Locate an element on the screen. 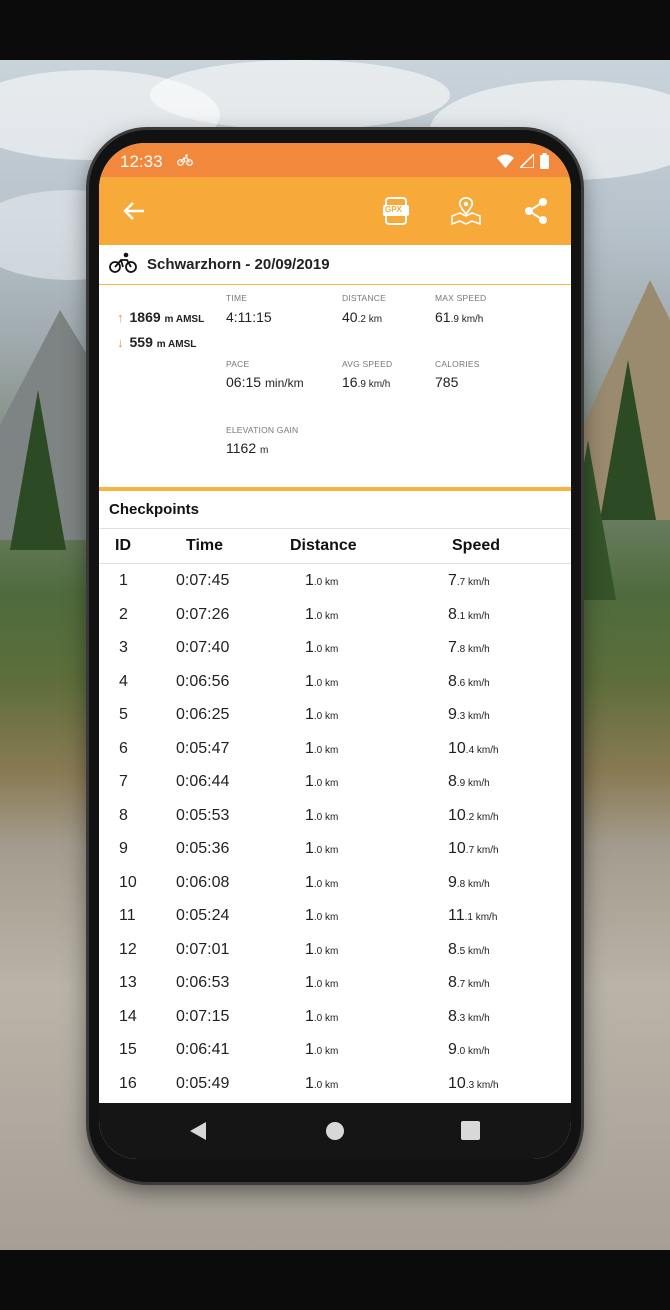 This screenshot has height=1310, width=670. battery-icon is located at coordinates (544, 161).